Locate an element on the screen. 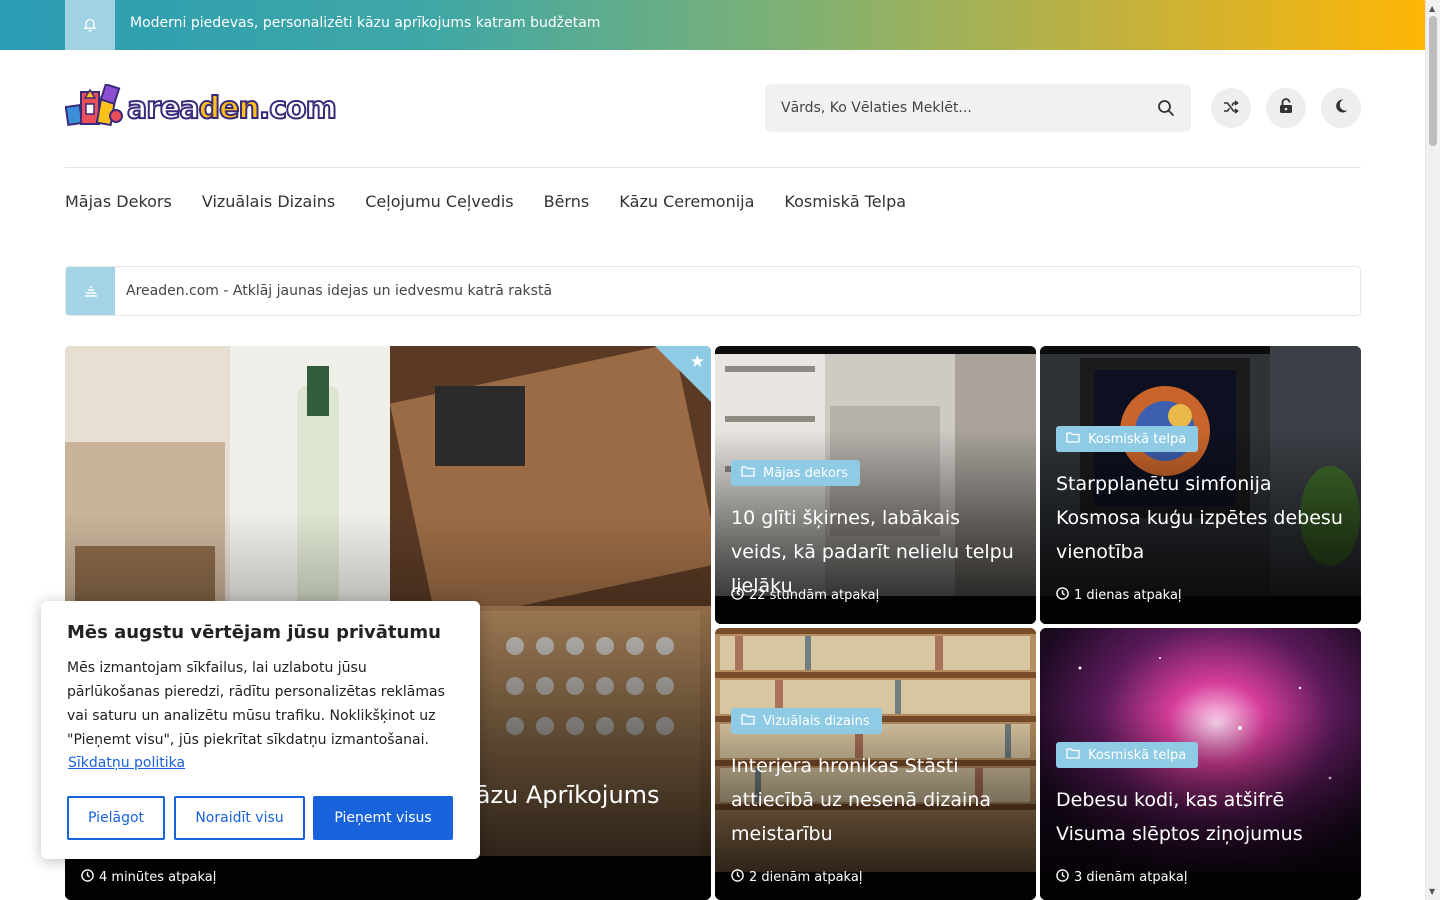 This screenshot has height=900, width=1440. nav-item-wedding: Kāzu Ceremonija is located at coordinates (686, 201).